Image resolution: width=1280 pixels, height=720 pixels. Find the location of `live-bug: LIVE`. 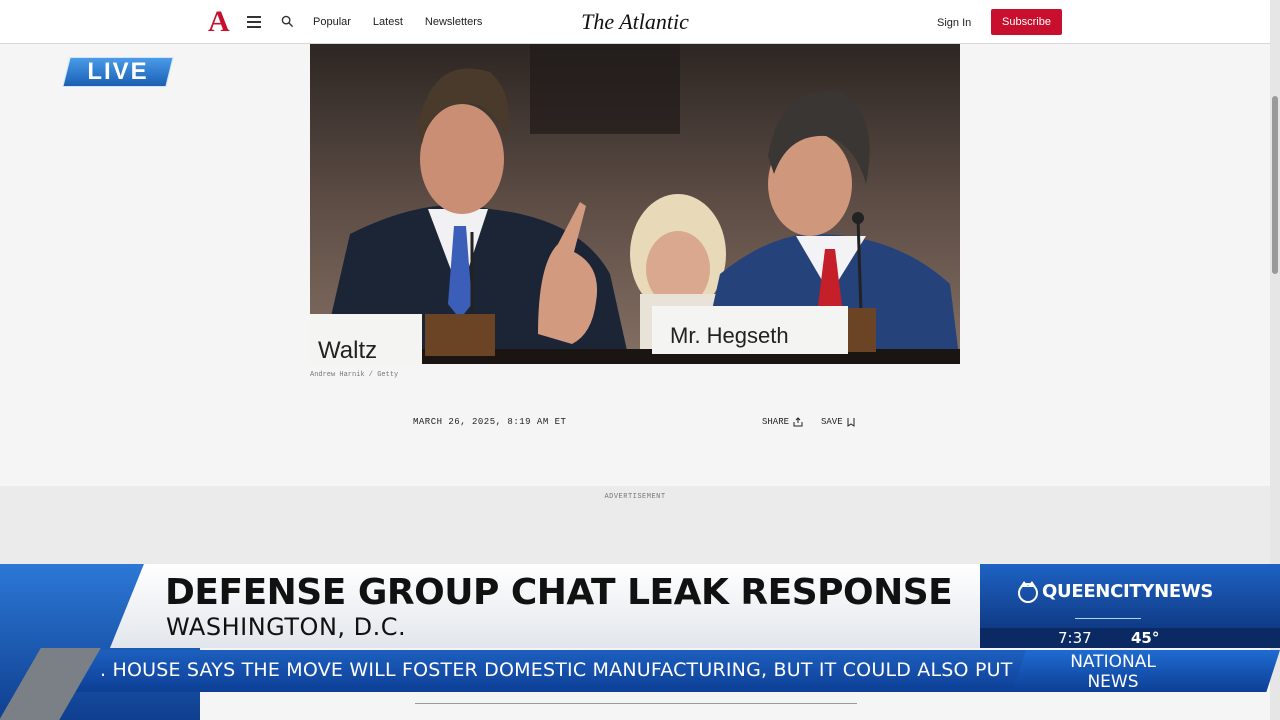

live-bug: LIVE is located at coordinates (118, 72).